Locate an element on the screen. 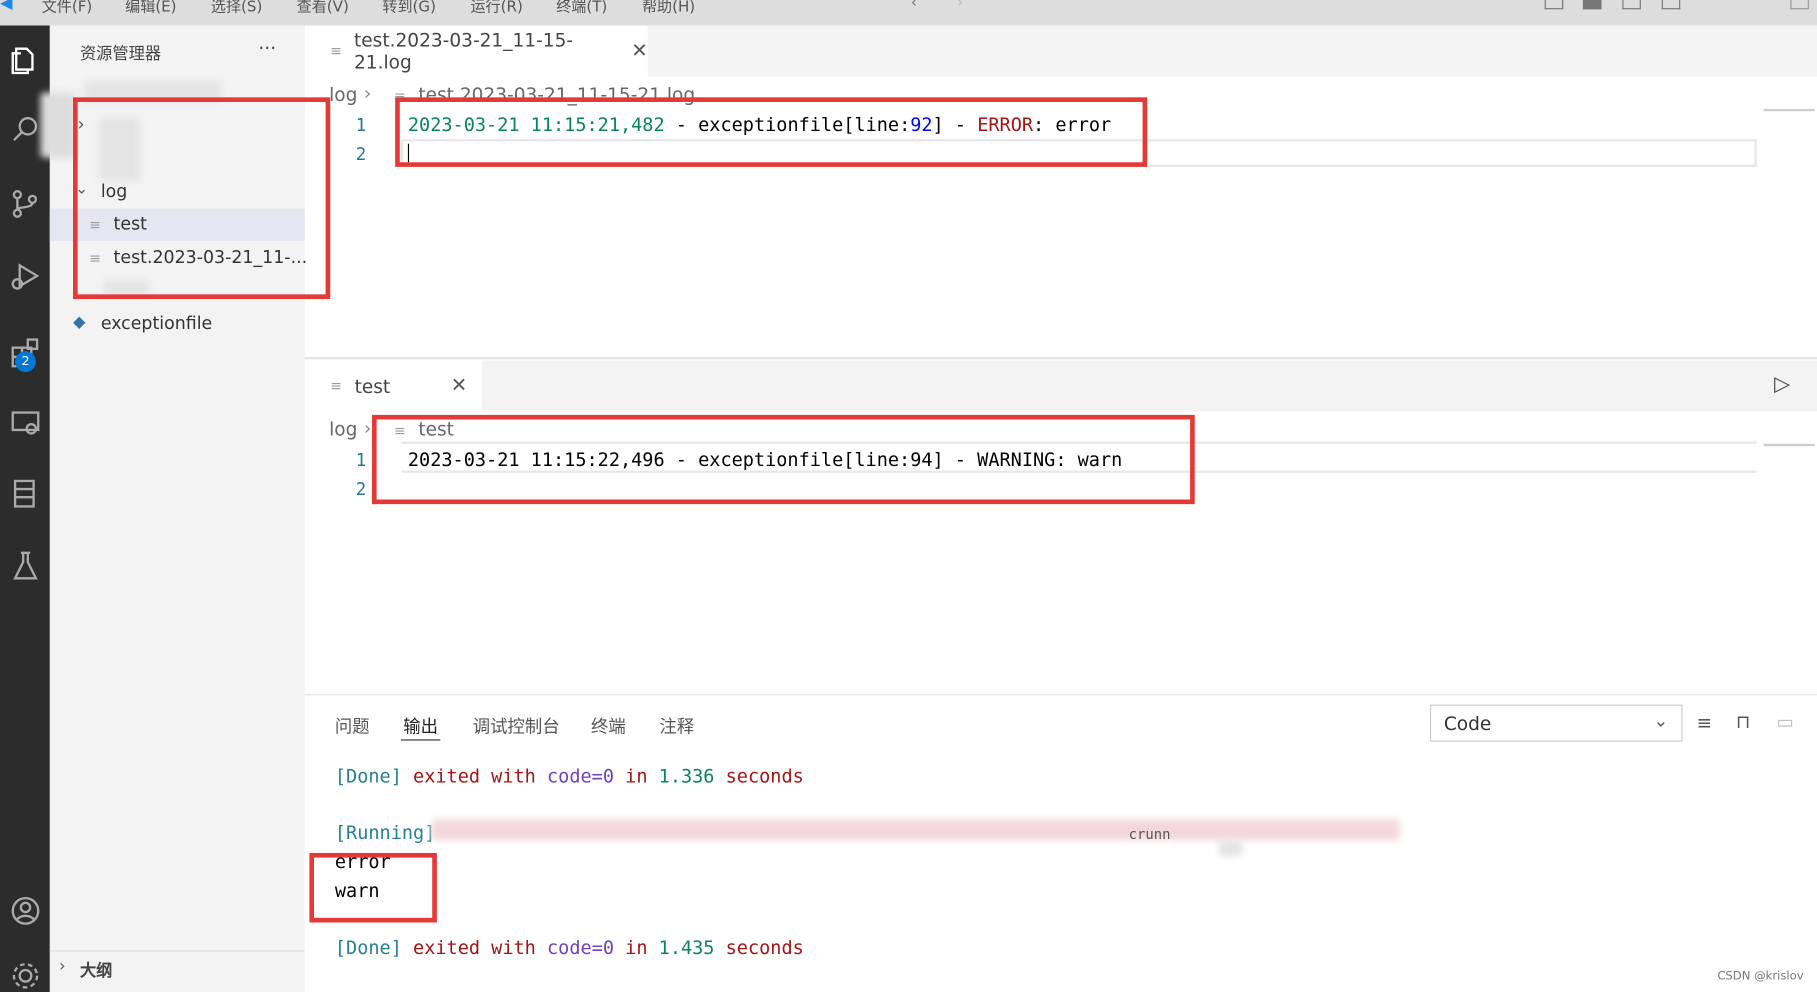 The height and width of the screenshot is (992, 1817). toggle-sidebar-icon is located at coordinates (1554, 5).